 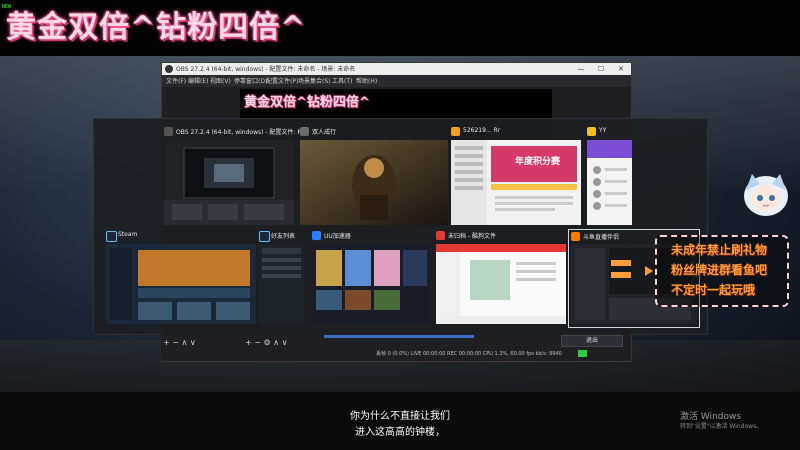 What do you see at coordinates (281, 284) in the screenshot?
I see `friends-thumbnail` at bounding box center [281, 284].